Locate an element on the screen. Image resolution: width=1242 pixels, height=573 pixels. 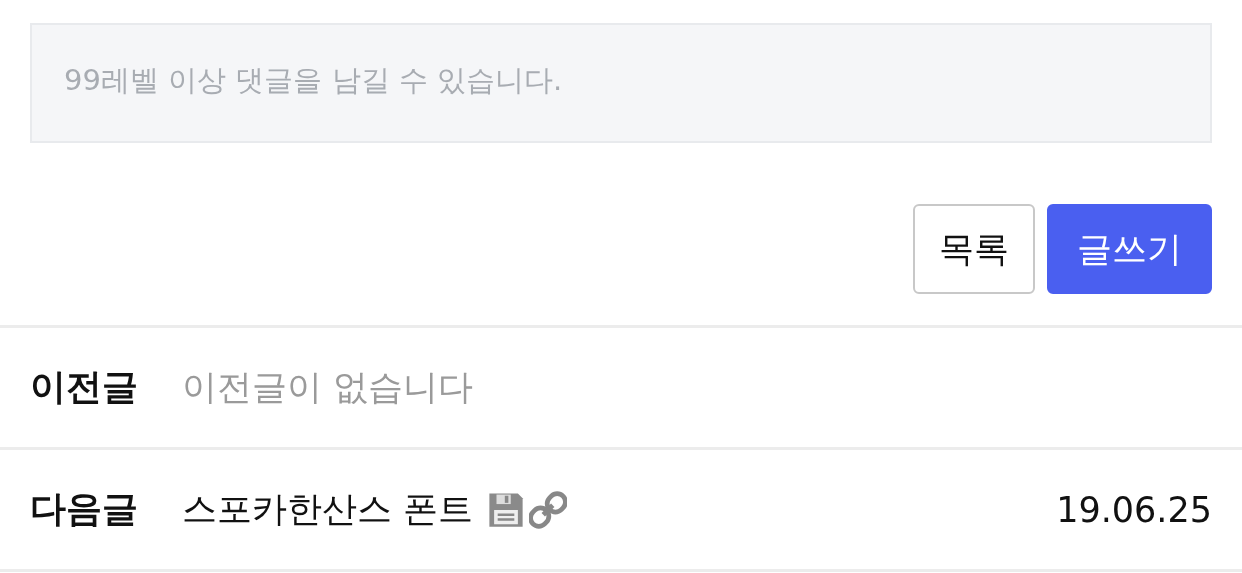
list-button: 목록 is located at coordinates (974, 249).